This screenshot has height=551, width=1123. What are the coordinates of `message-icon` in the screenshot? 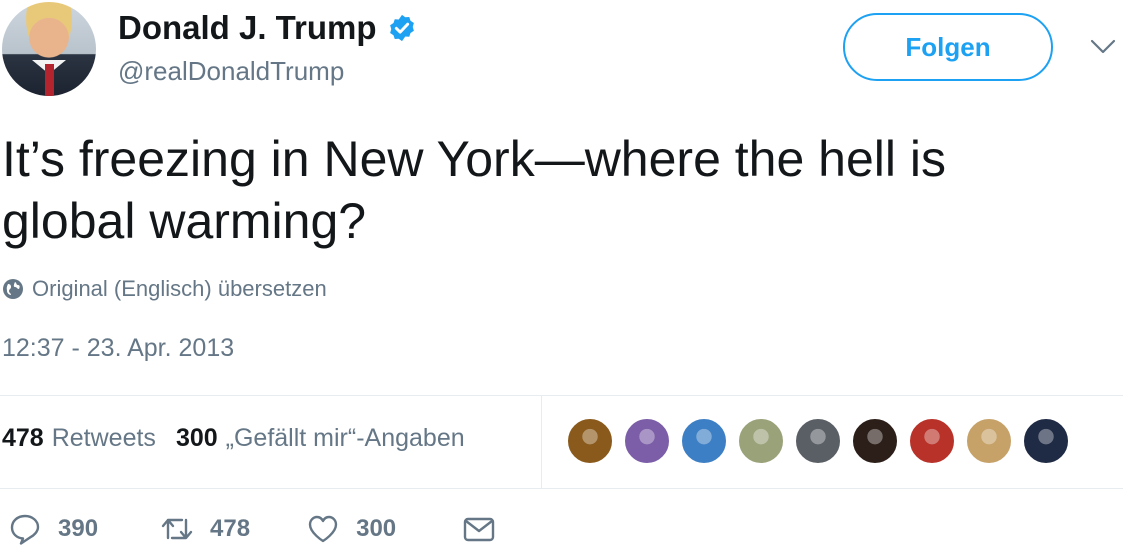 It's located at (479, 529).